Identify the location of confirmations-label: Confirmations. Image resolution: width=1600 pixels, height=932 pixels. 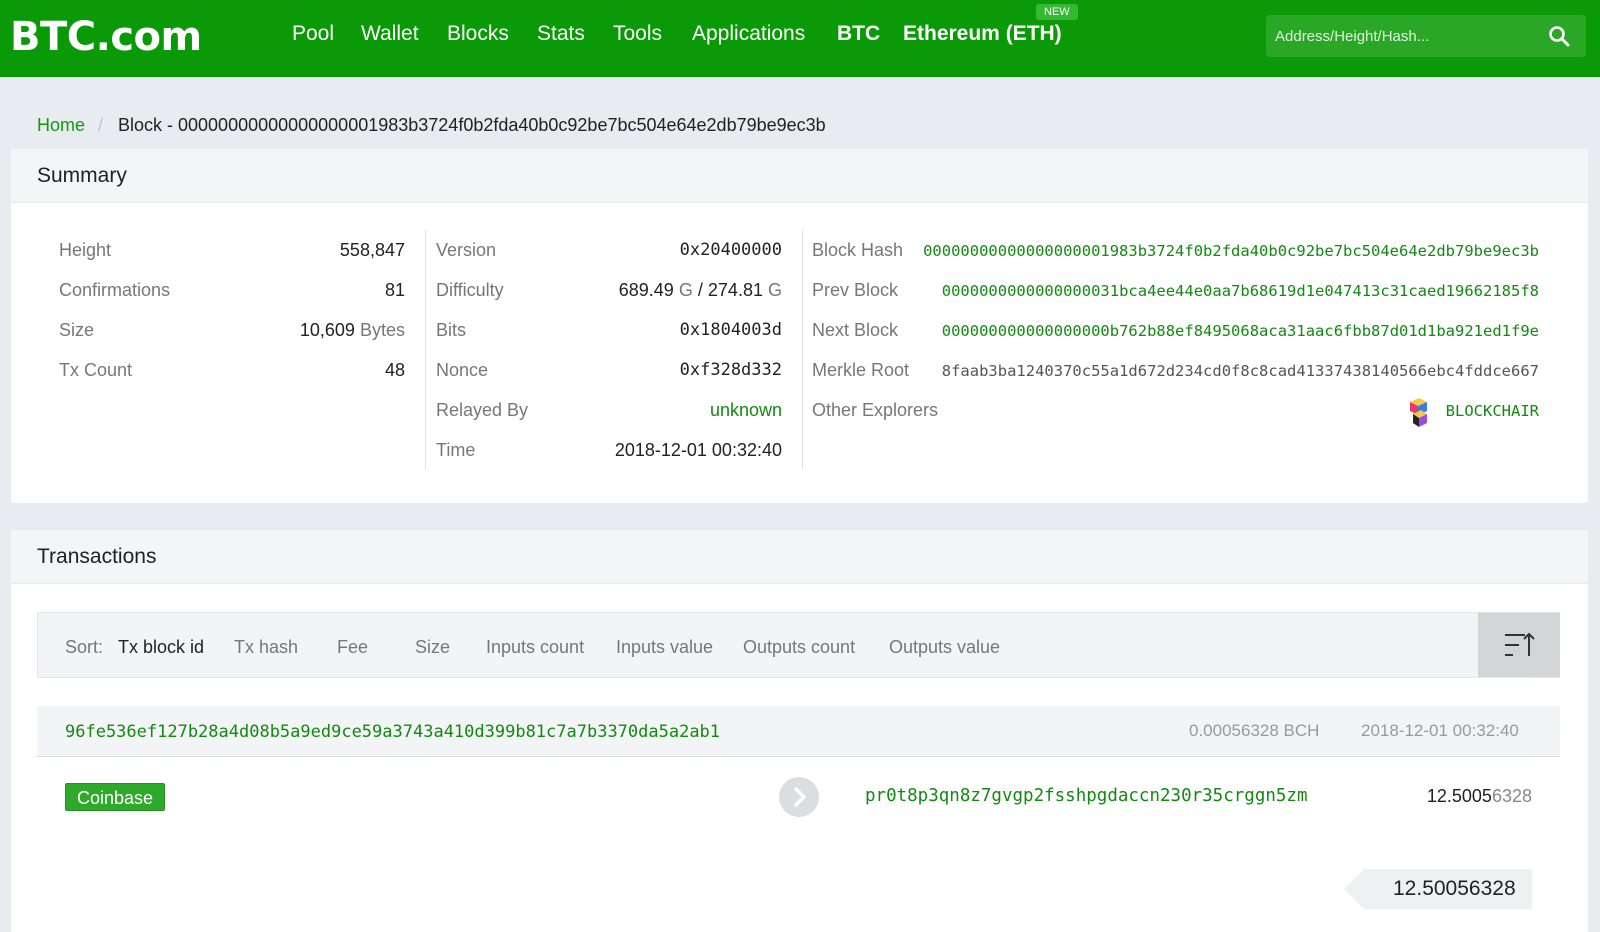
(115, 290).